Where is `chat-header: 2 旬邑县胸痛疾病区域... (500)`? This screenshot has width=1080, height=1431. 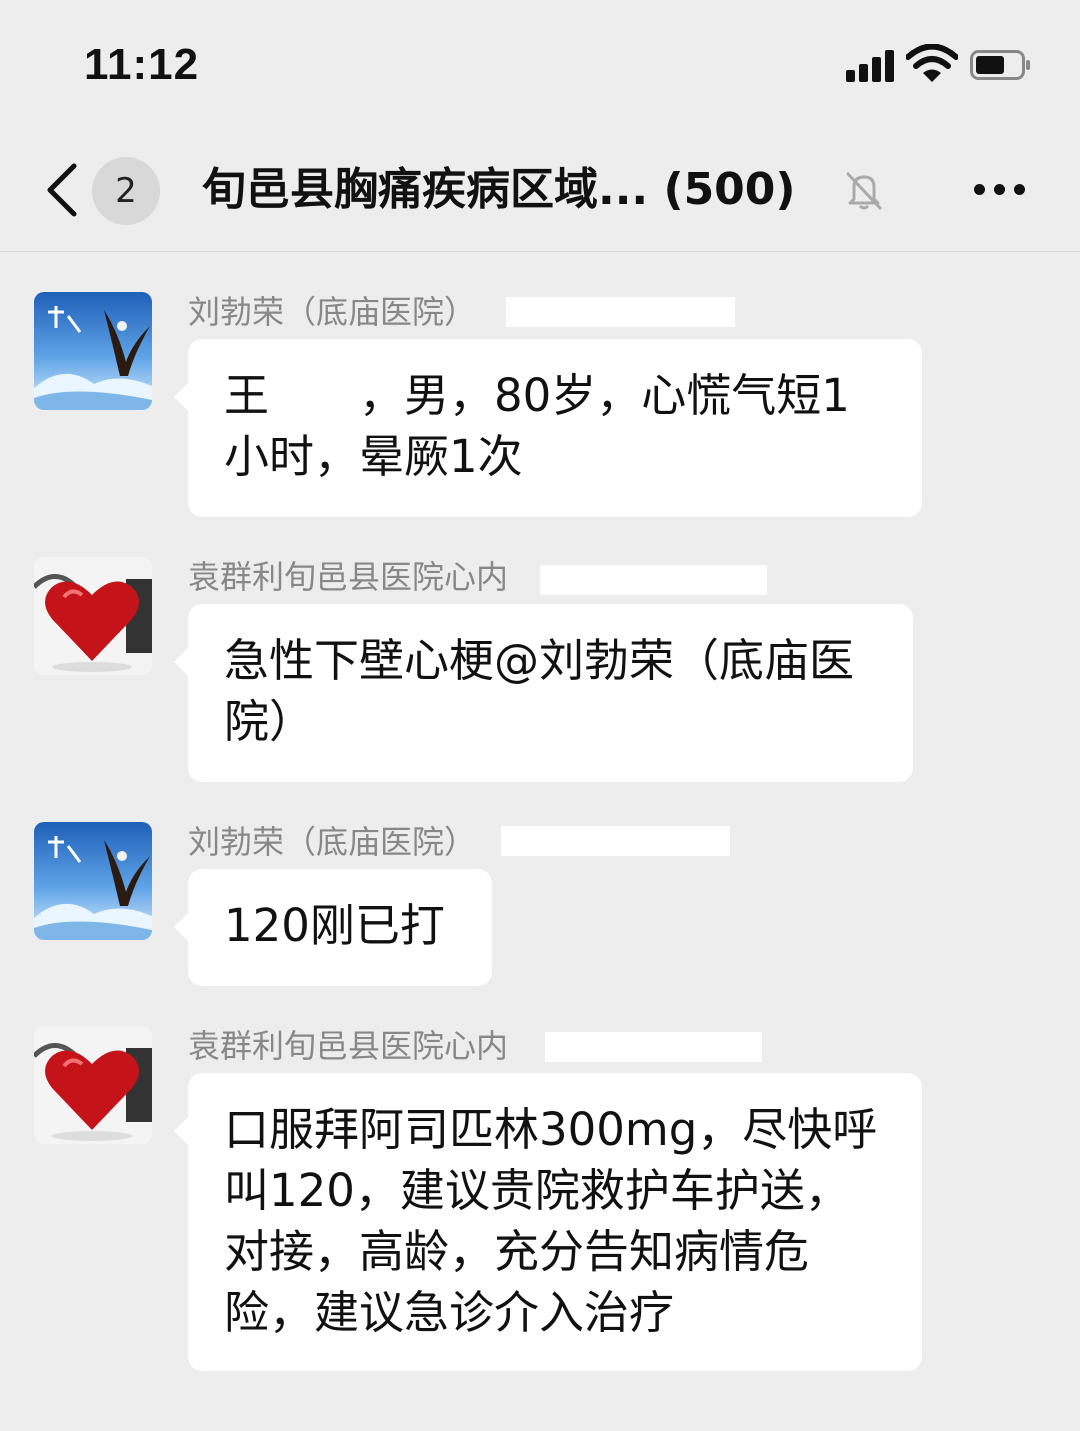
chat-header: 2 旬邑县胸痛疾病区域... (500) is located at coordinates (540, 191).